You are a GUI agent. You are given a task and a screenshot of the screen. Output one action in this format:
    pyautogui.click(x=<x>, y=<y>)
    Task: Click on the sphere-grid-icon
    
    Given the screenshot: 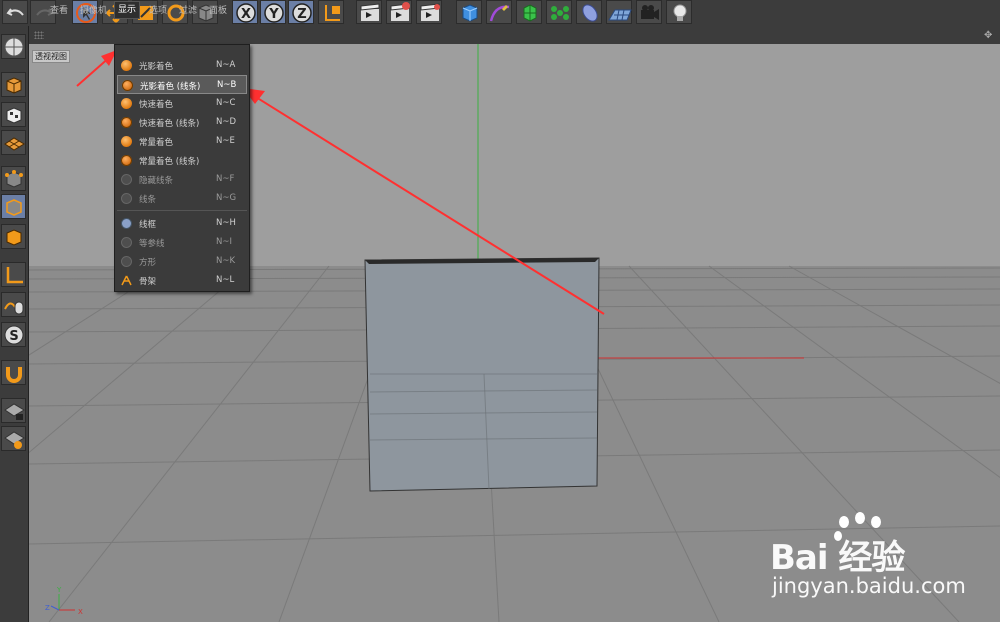 What is the action you would take?
    pyautogui.click(x=13, y=46)
    